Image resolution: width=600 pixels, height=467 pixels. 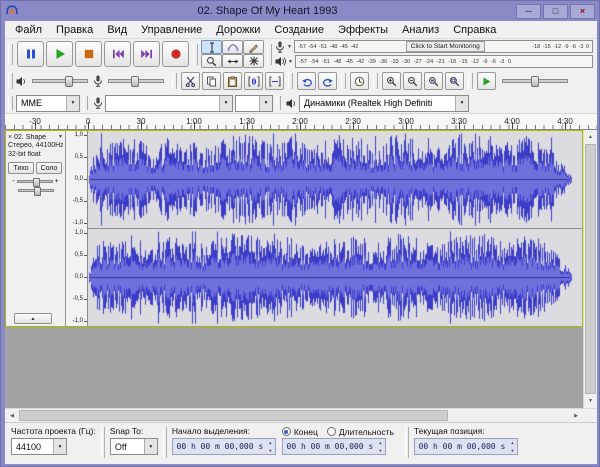 What do you see at coordinates (420, 30) in the screenshot?
I see `menu-analyze: Анализ` at bounding box center [420, 30].